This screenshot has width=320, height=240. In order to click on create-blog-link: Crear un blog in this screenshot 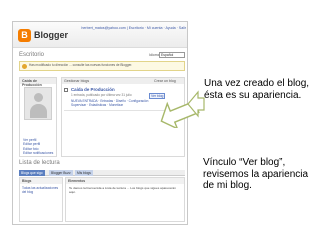, I will do `click(165, 81)`.